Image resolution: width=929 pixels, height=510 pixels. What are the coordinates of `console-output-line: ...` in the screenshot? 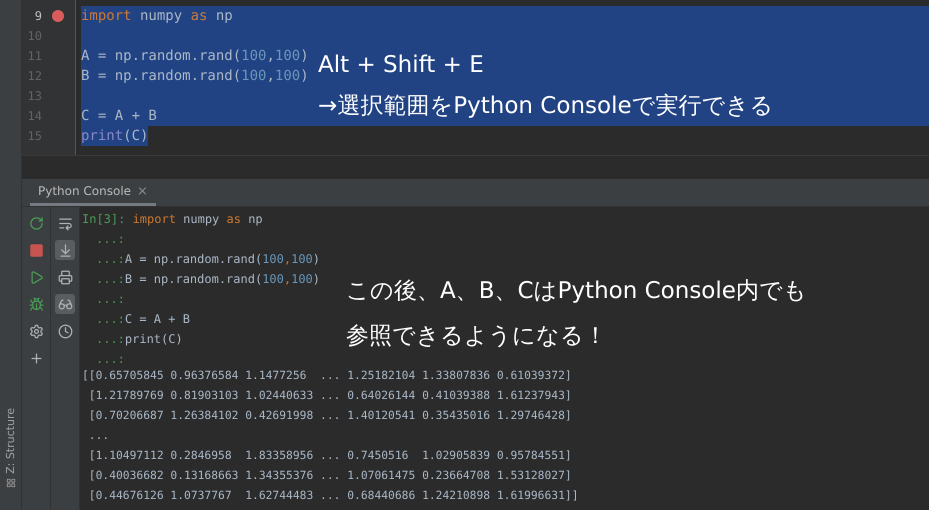 It's located at (99, 436).